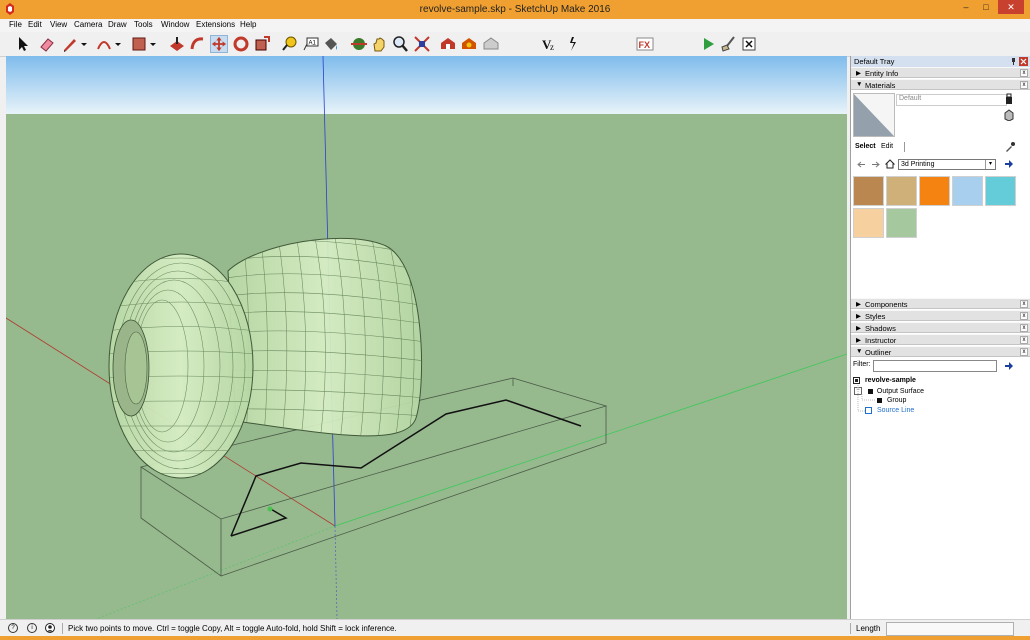 The width and height of the screenshot is (1030, 640). I want to click on text-label-icon: A1, so click(311, 44).